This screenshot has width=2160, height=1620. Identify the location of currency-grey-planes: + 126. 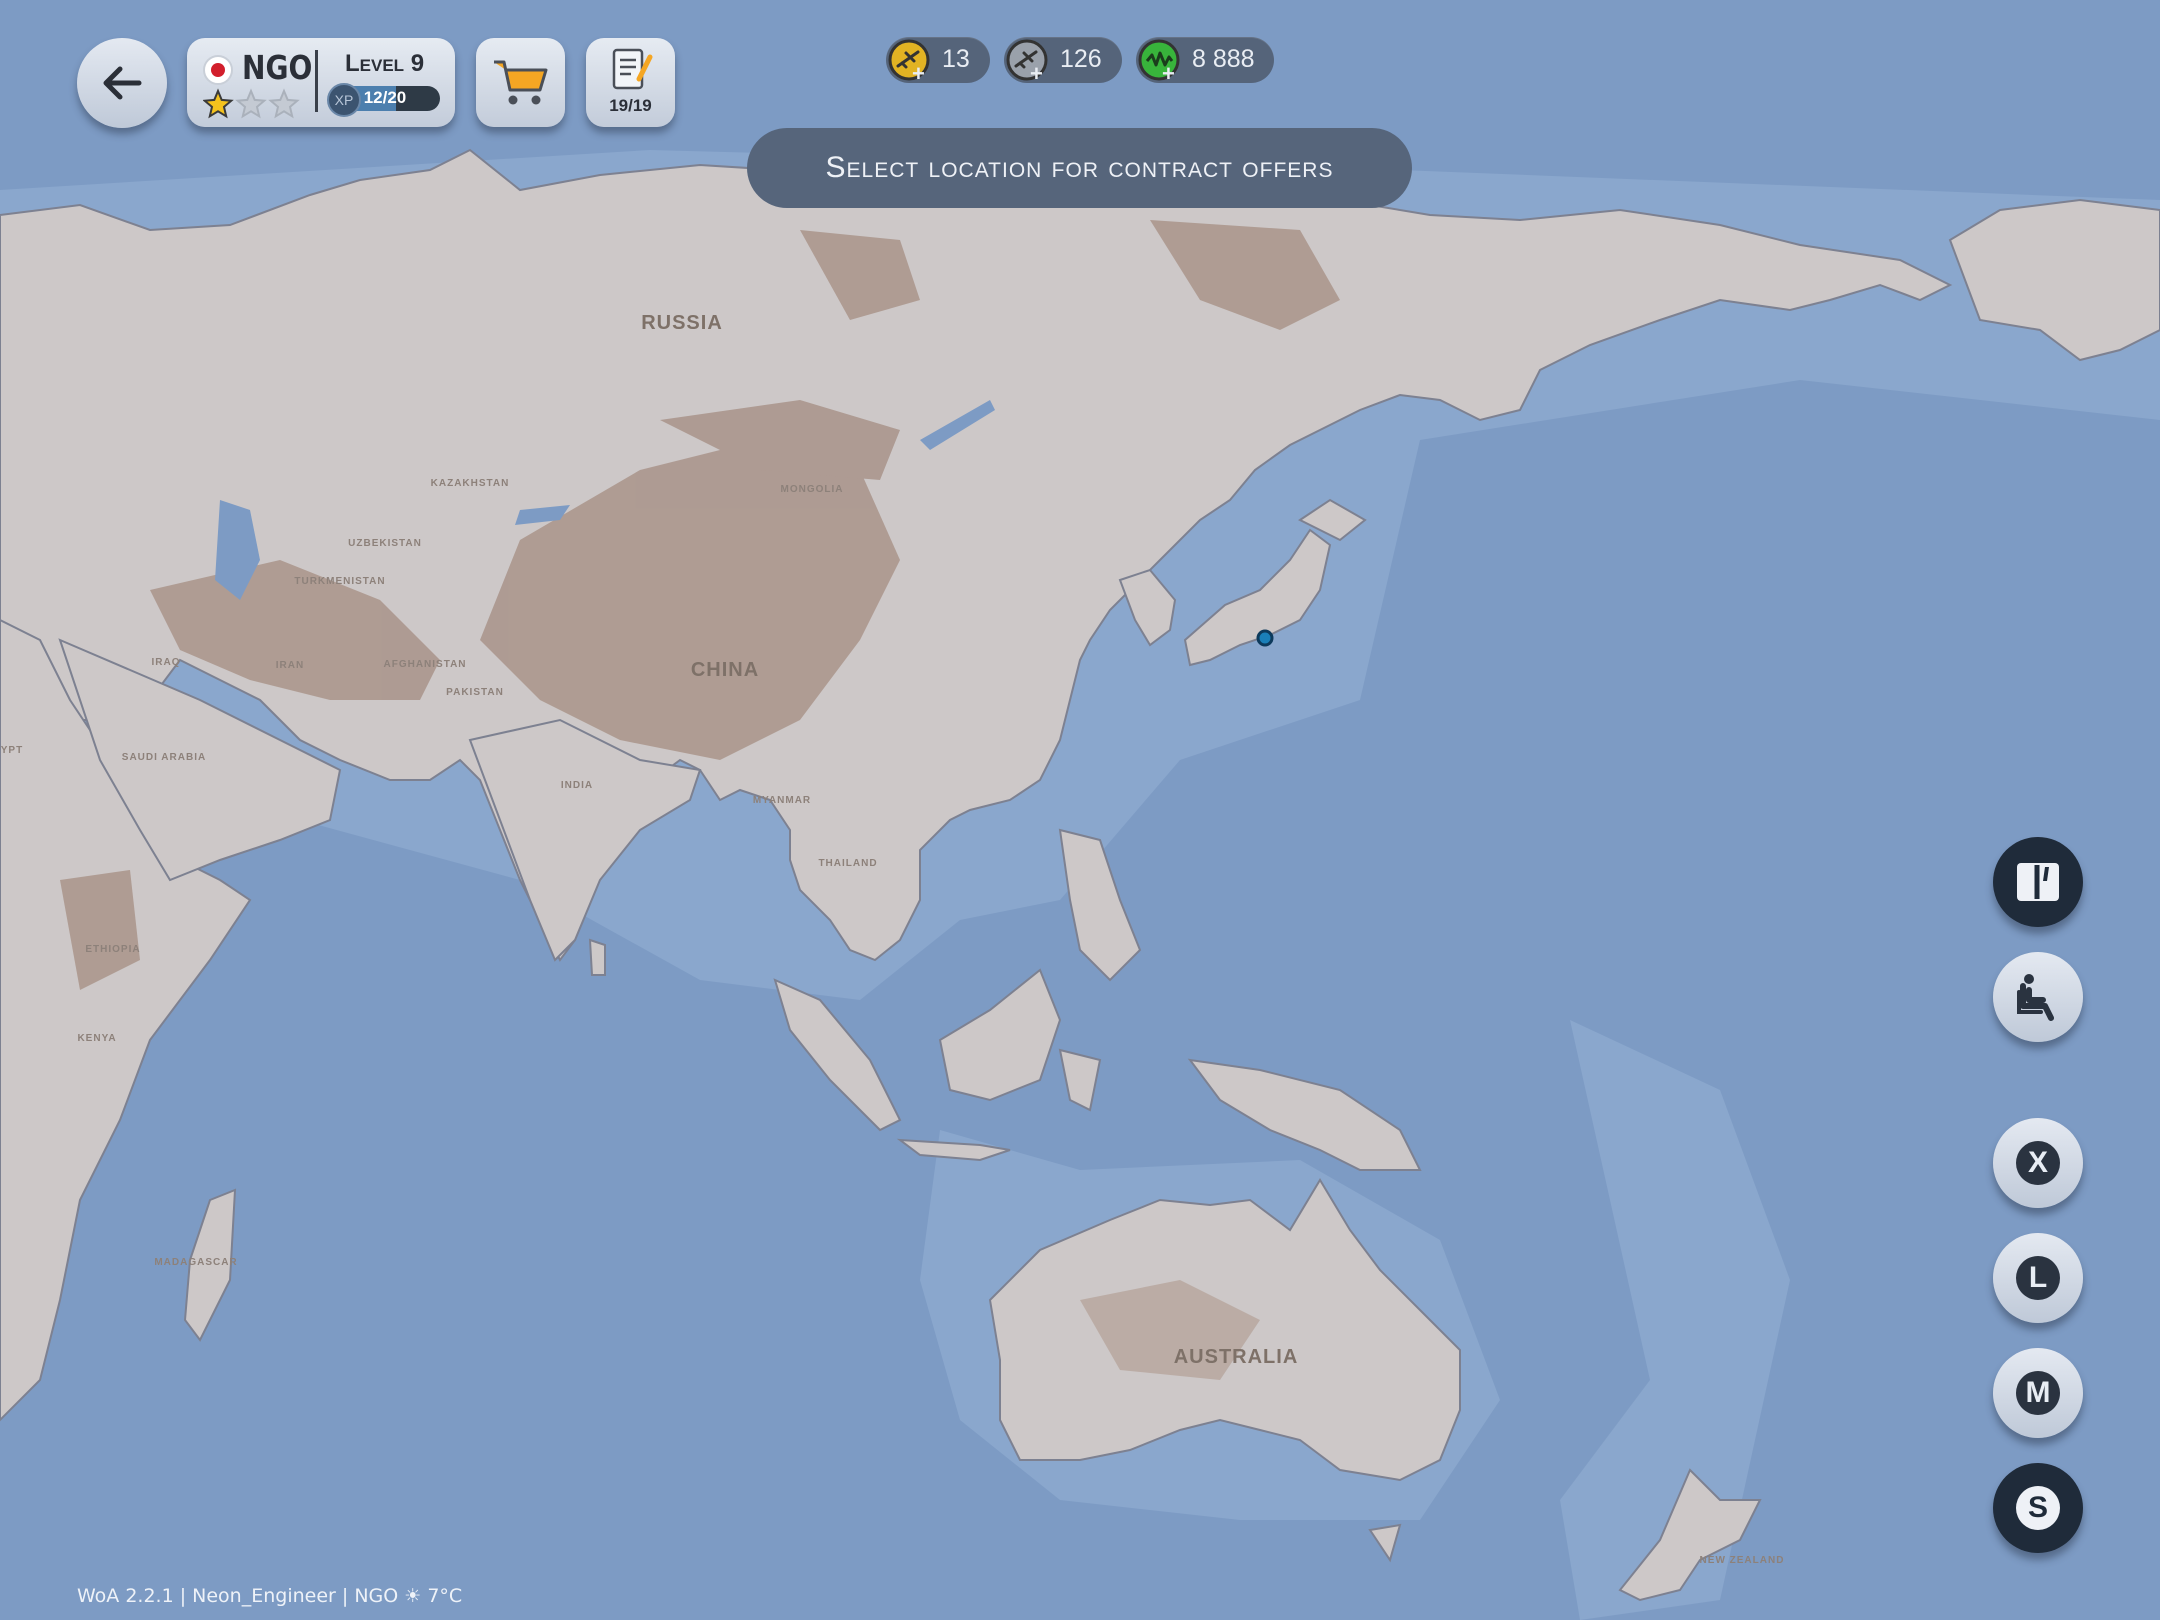
(1063, 61).